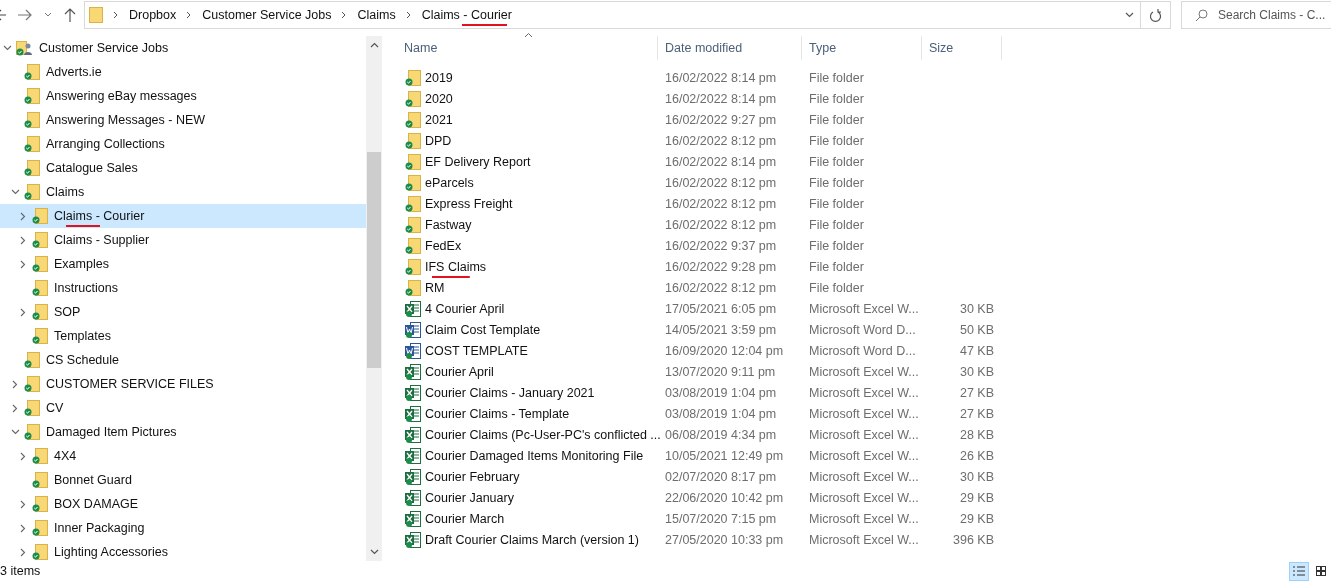  Describe the element at coordinates (183, 480) in the screenshot. I see `tree-item: Bonnet Guard` at that location.